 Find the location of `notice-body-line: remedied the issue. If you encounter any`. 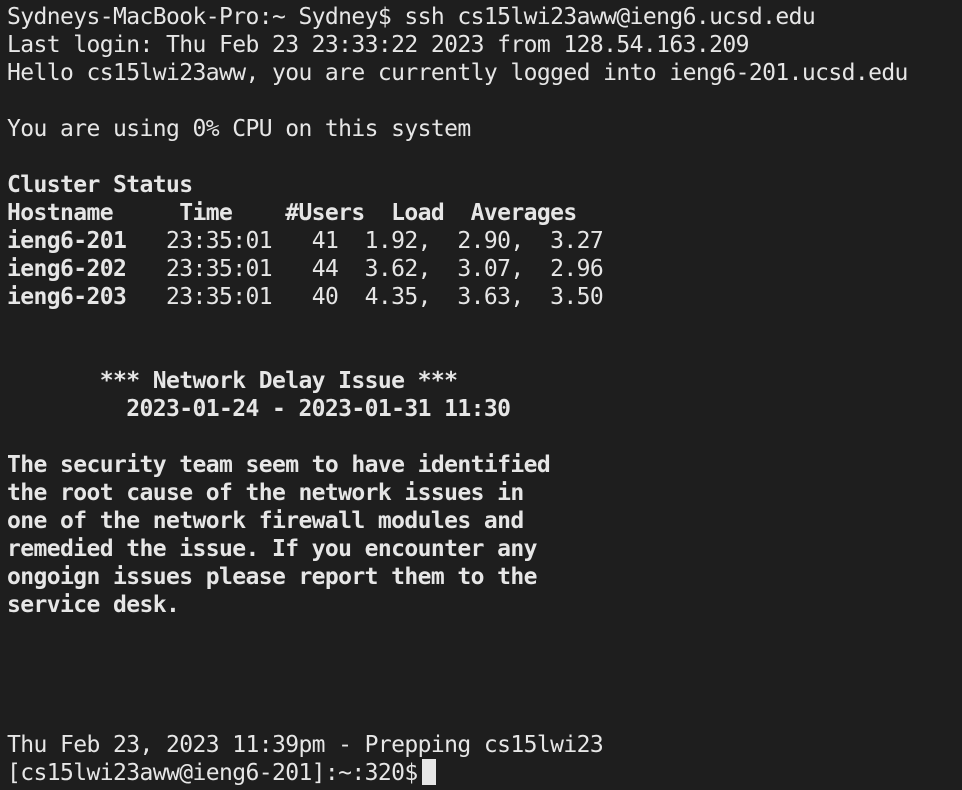

notice-body-line: remedied the issue. If you encounter any is located at coordinates (272, 549).